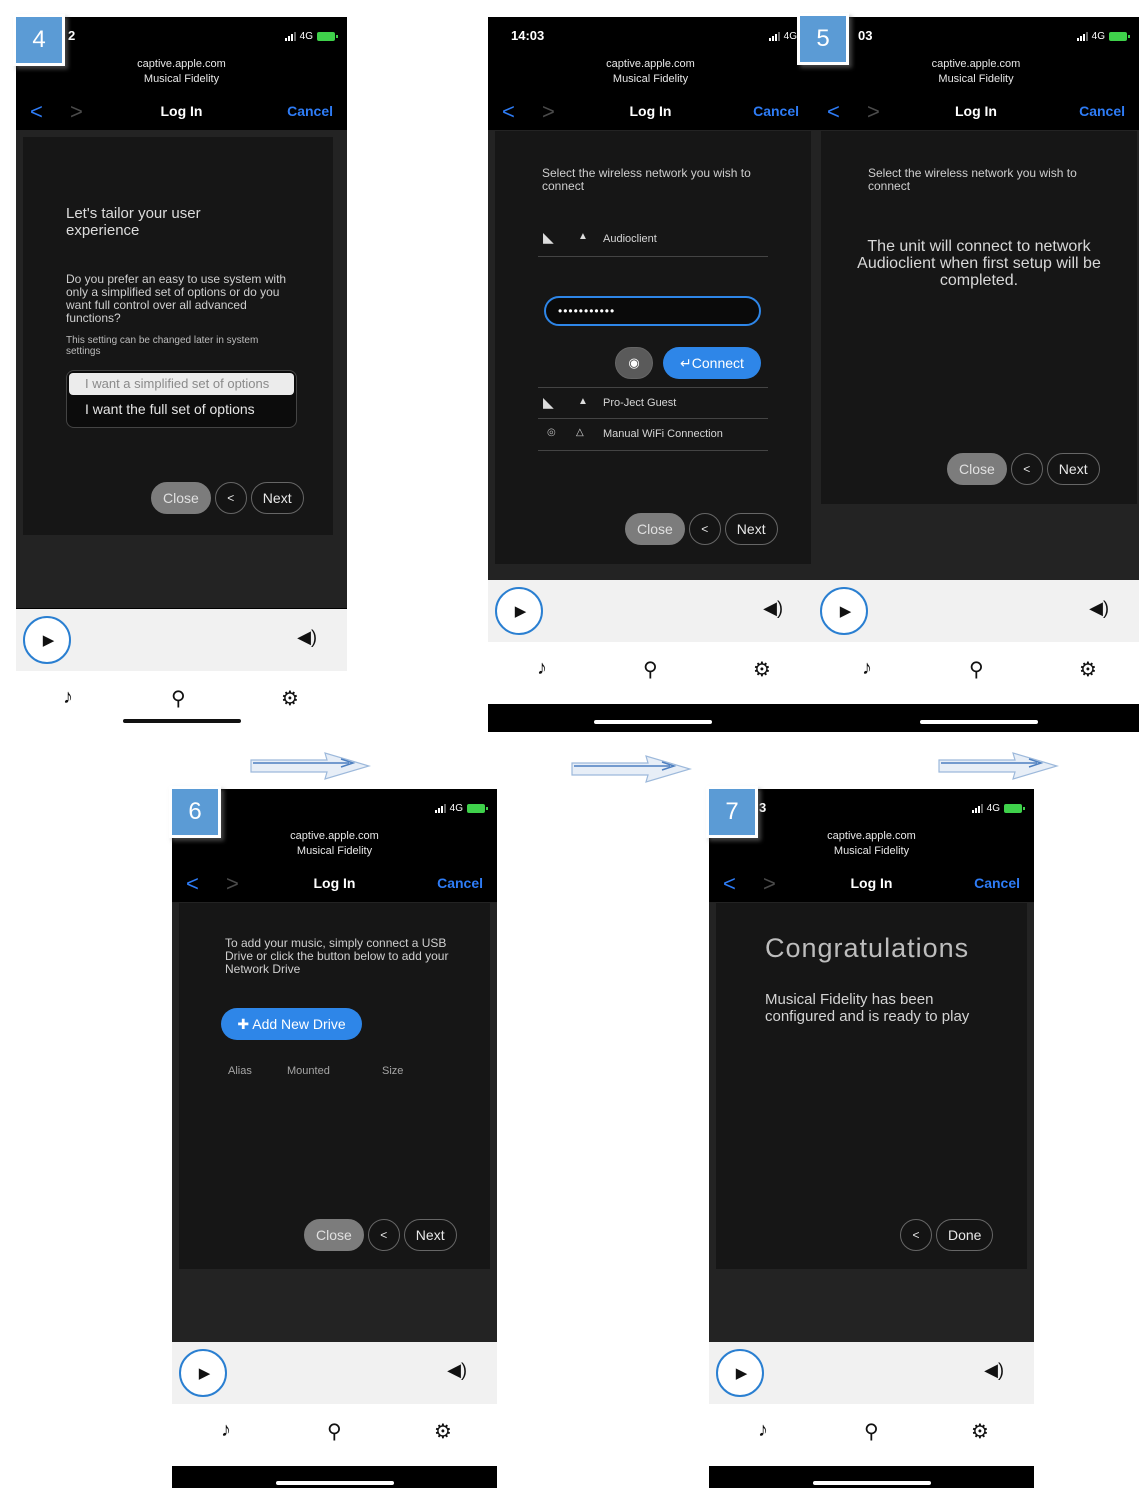  Describe the element at coordinates (39, 40) in the screenshot. I see `step-badge-4: 4` at that location.